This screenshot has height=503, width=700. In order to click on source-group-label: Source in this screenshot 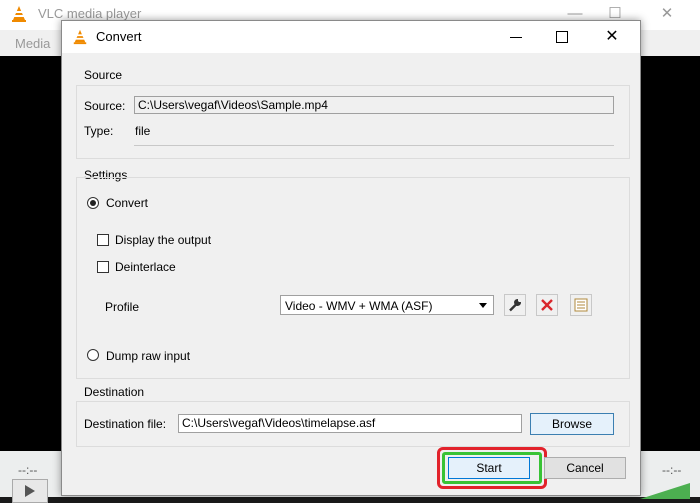, I will do `click(103, 75)`.